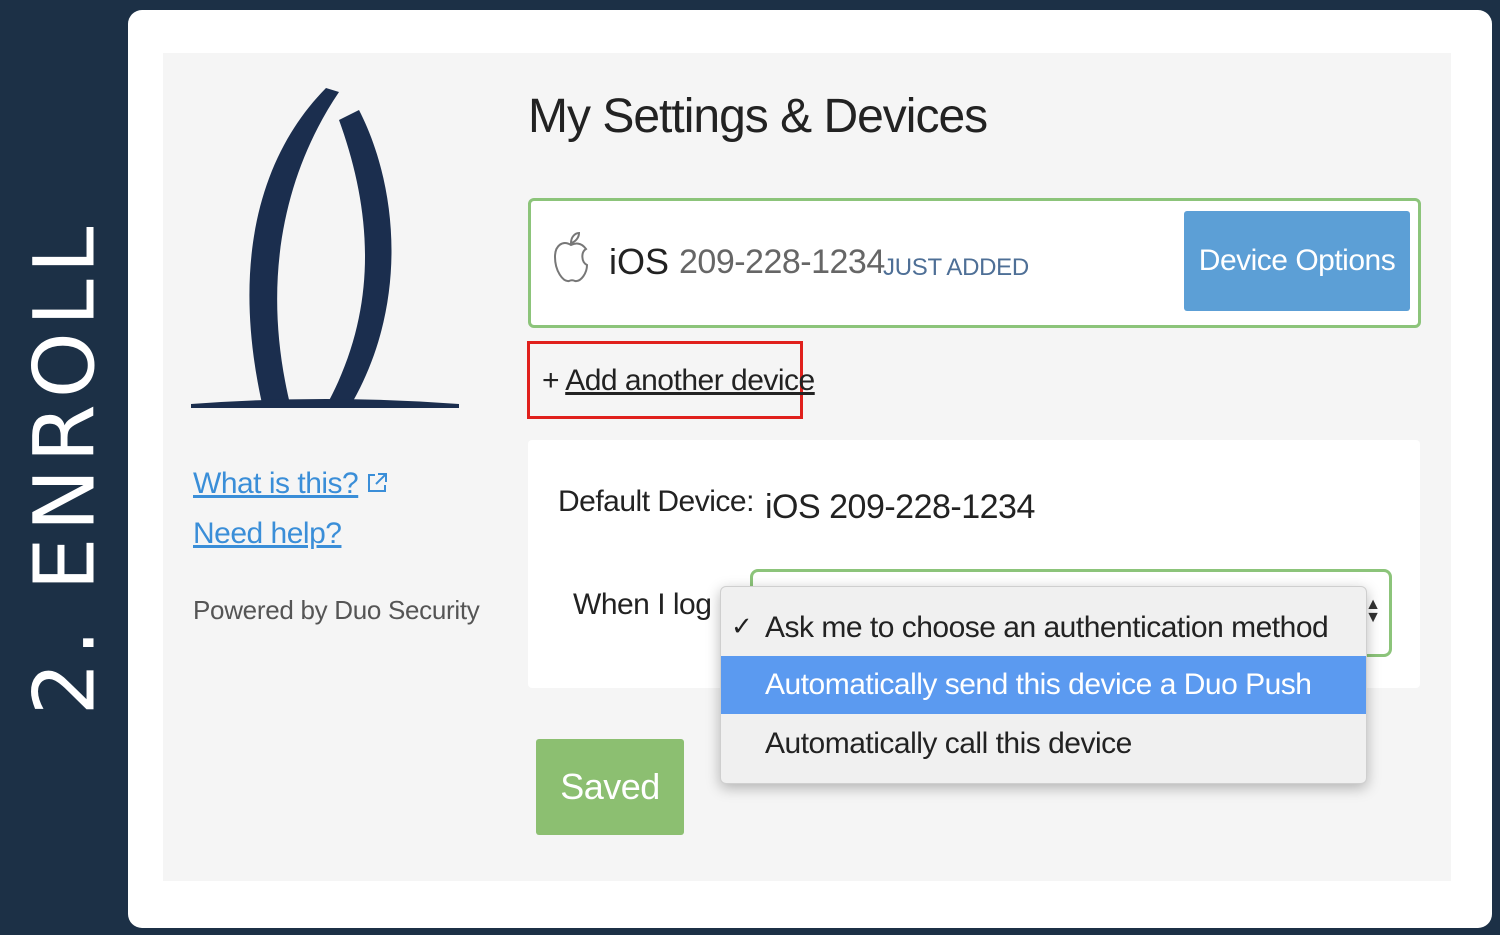  I want to click on device-os: iOS, so click(639, 261).